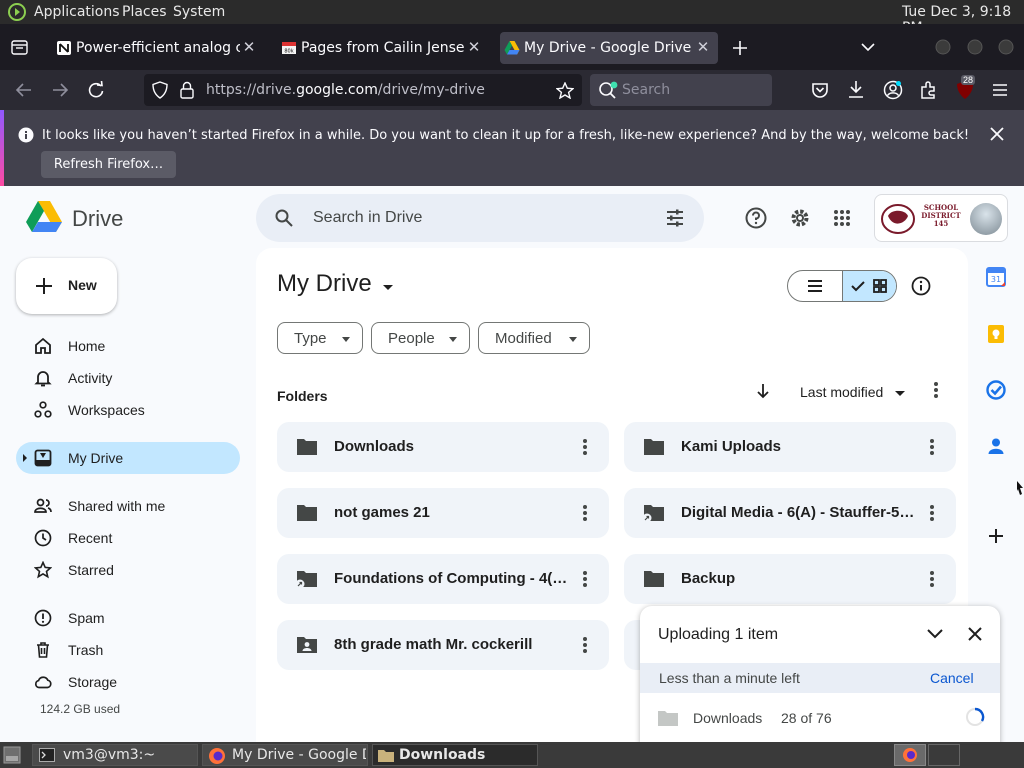 The width and height of the screenshot is (1024, 768). Describe the element at coordinates (77, 12) in the screenshot. I see `menu-applications: Applications` at that location.